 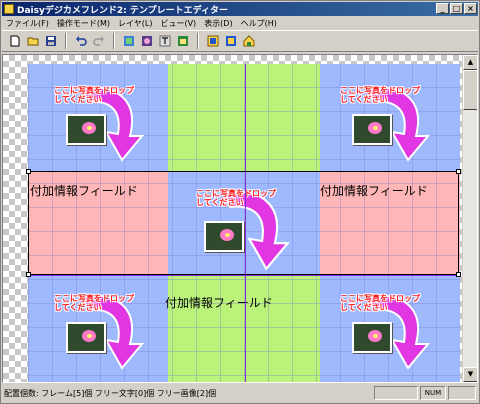 What do you see at coordinates (219, 303) in the screenshot?
I see `info-field-label: 付加情報フィールド` at bounding box center [219, 303].